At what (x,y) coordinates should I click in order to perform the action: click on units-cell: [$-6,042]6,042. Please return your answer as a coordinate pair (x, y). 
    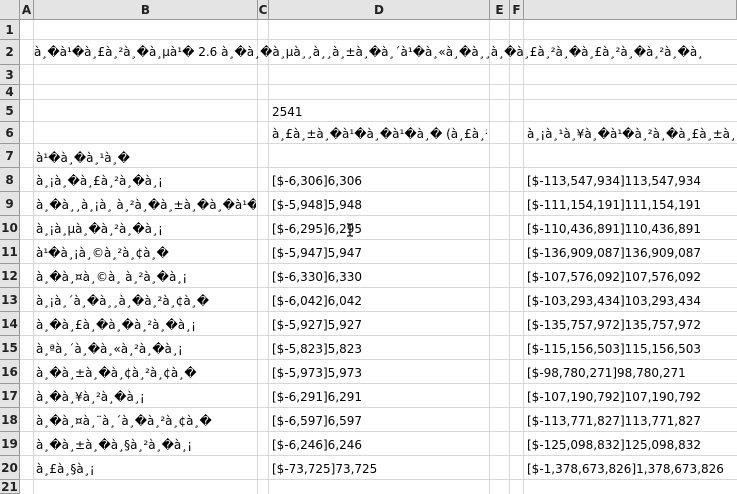
    Looking at the image, I should click on (379, 301).